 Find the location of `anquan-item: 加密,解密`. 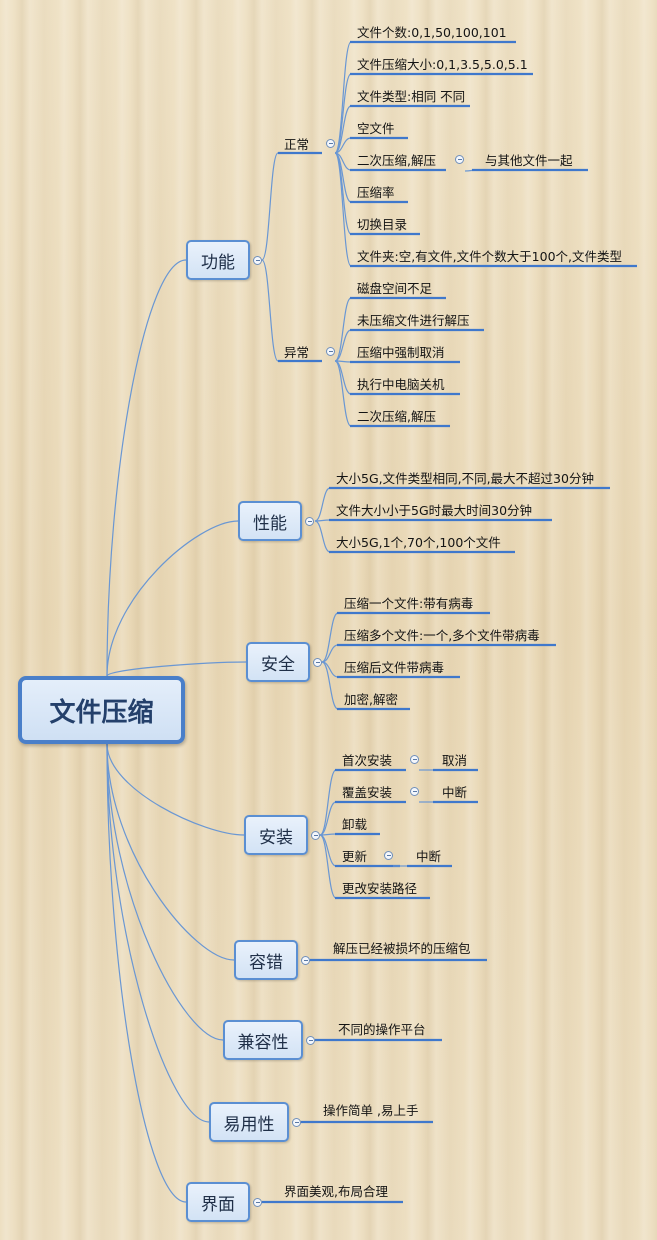

anquan-item: 加密,解密 is located at coordinates (371, 698).